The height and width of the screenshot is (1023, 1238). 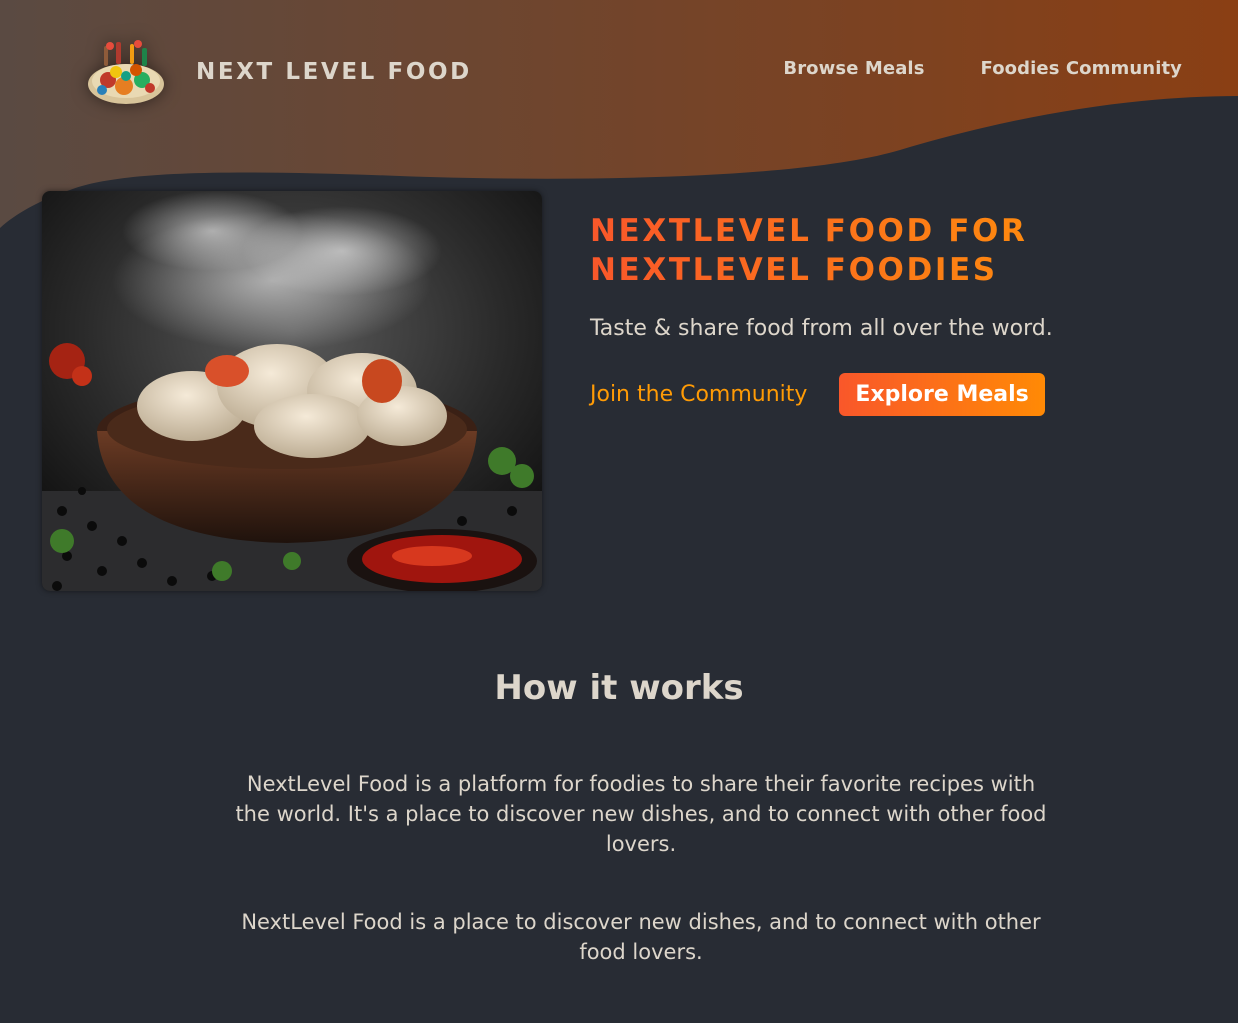 What do you see at coordinates (809, 231) in the screenshot?
I see `hero-title-line-1: NEXTLEVEL FOOD FOR` at bounding box center [809, 231].